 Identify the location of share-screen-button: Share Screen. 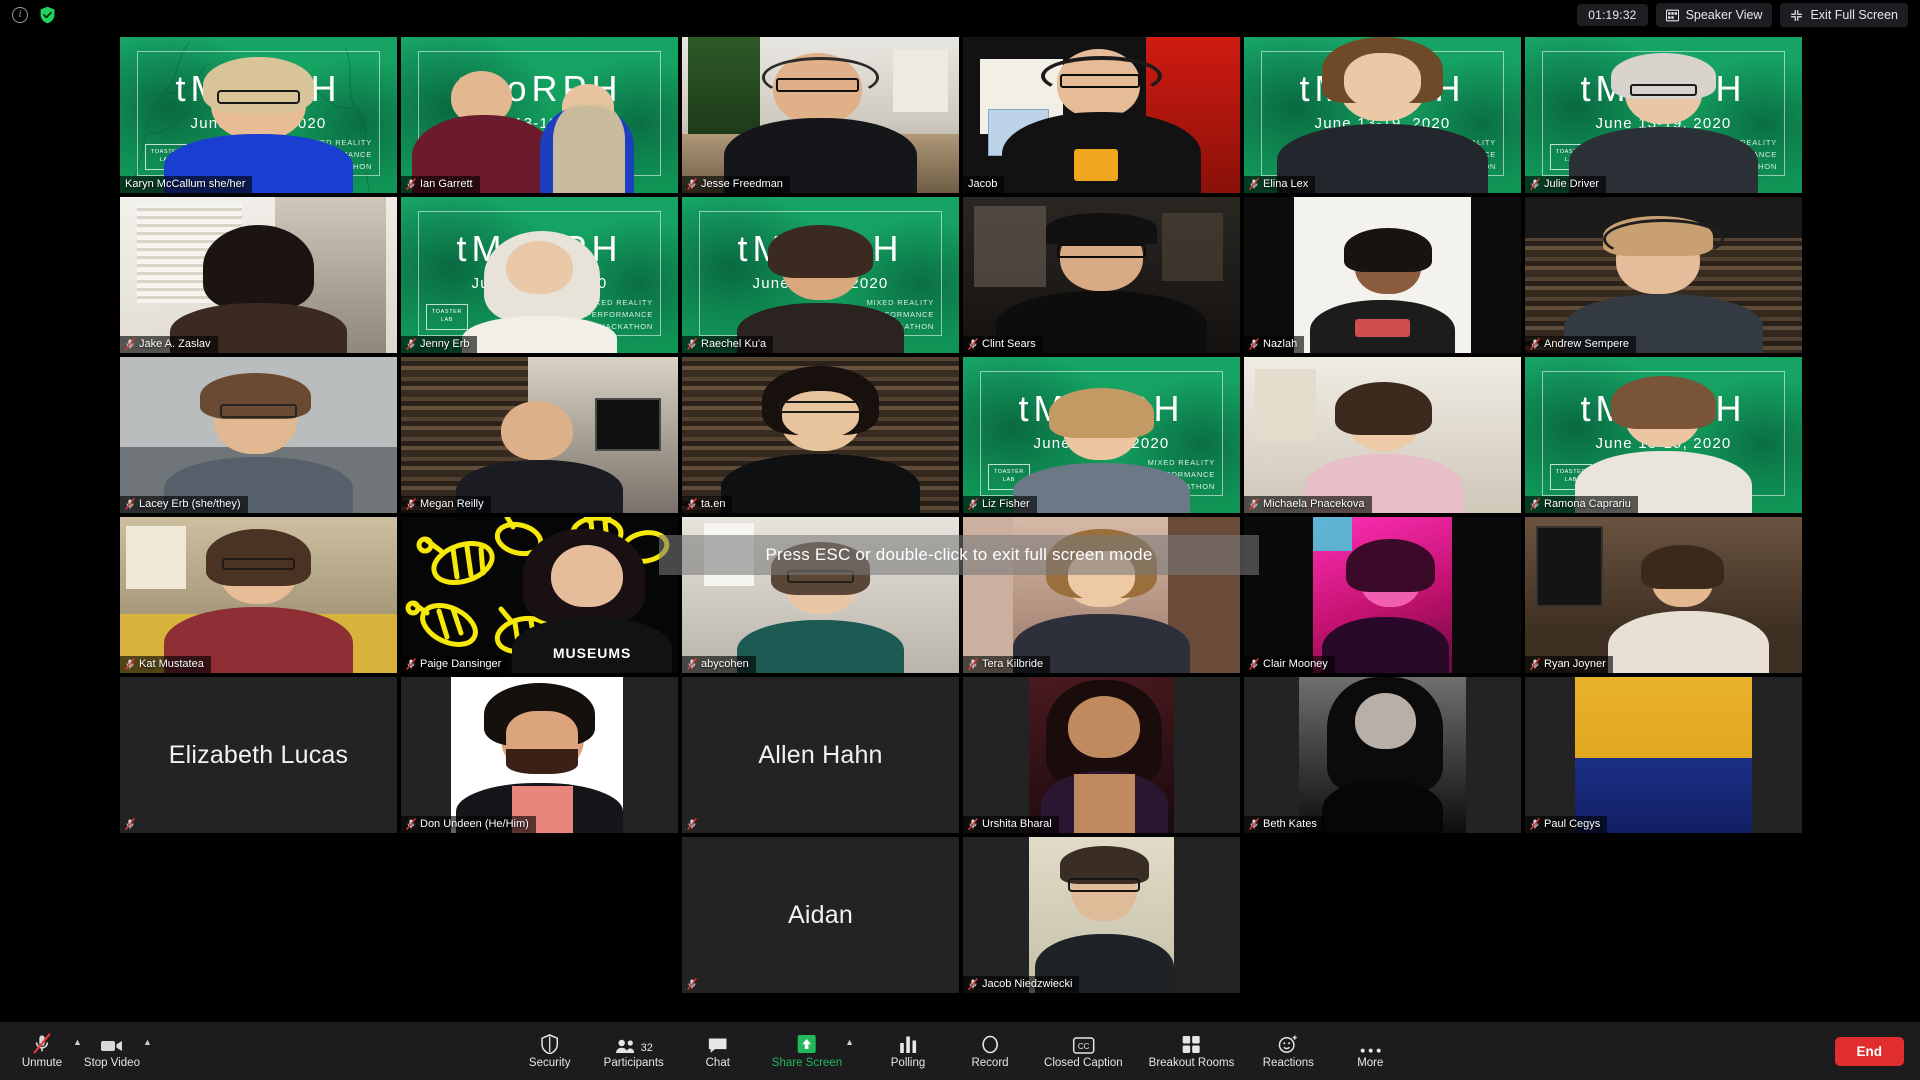
(807, 1051).